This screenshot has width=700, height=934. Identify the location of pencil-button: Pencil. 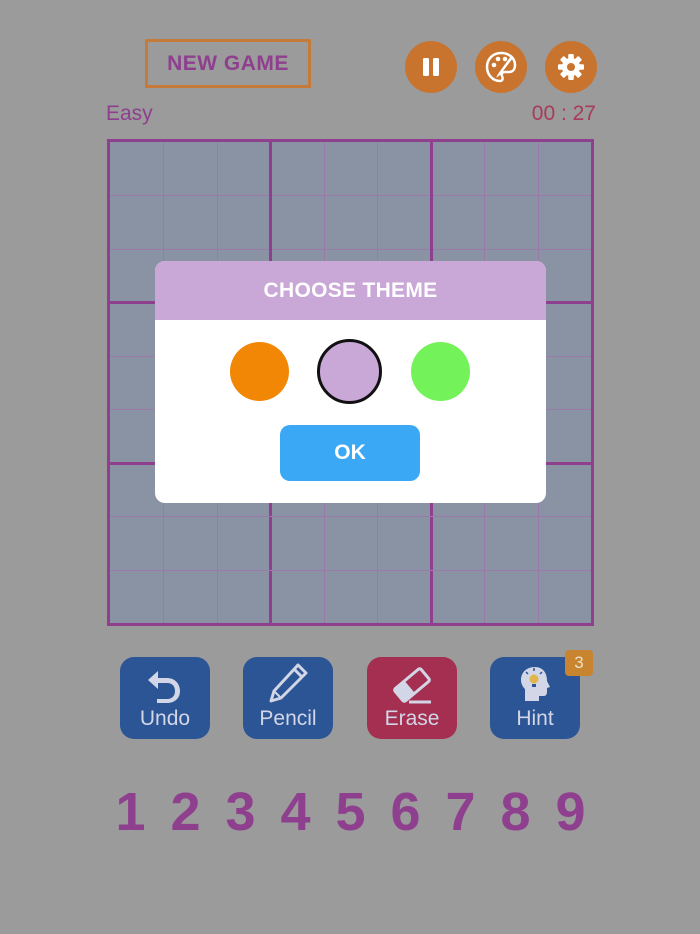
(288, 698).